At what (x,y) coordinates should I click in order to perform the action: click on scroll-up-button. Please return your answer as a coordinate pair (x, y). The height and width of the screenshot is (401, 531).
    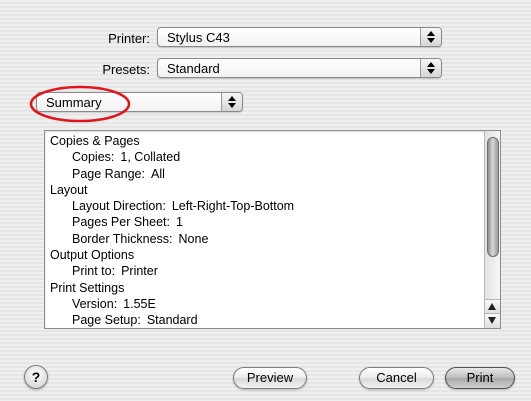
    Looking at the image, I should click on (492, 306).